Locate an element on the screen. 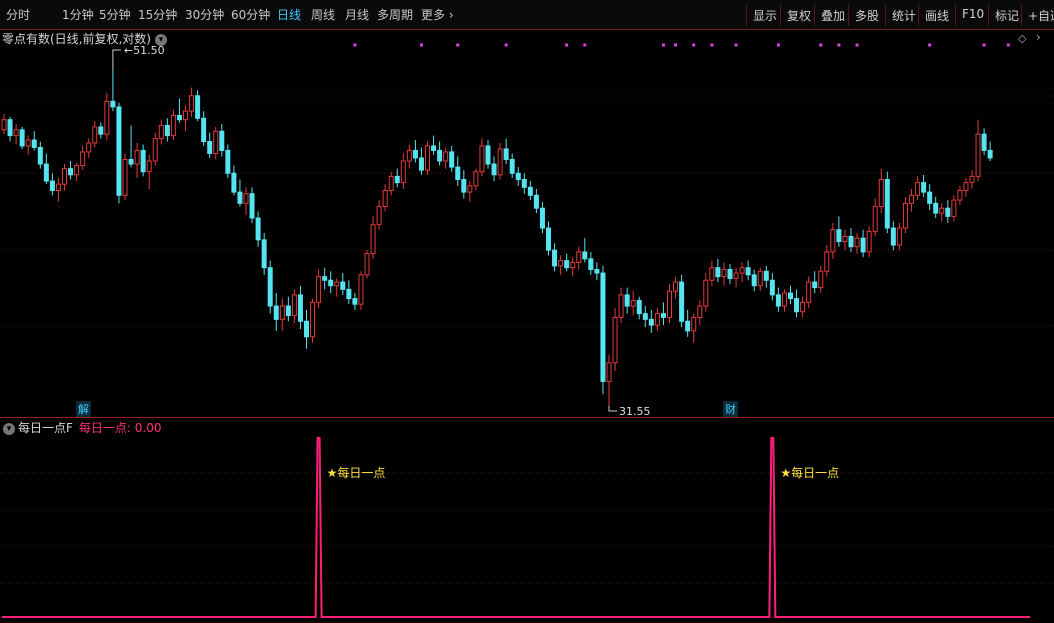 The height and width of the screenshot is (623, 1054). period-tab-fenshi: 分时 is located at coordinates (18, 14).